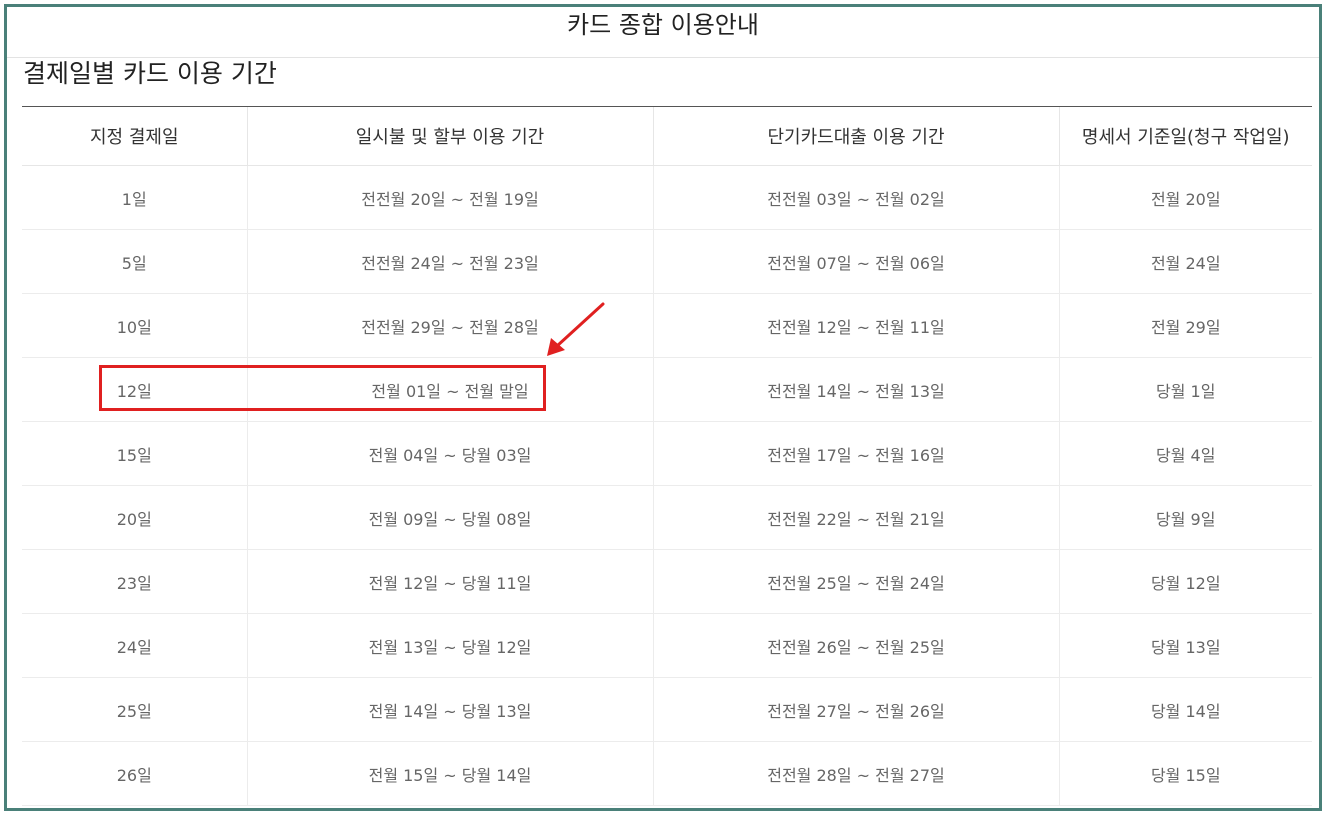 The width and height of the screenshot is (1324, 814). Describe the element at coordinates (855, 581) in the screenshot. I see `cell-loan-period: 전전월 25일 ~ 전월 24일` at that location.